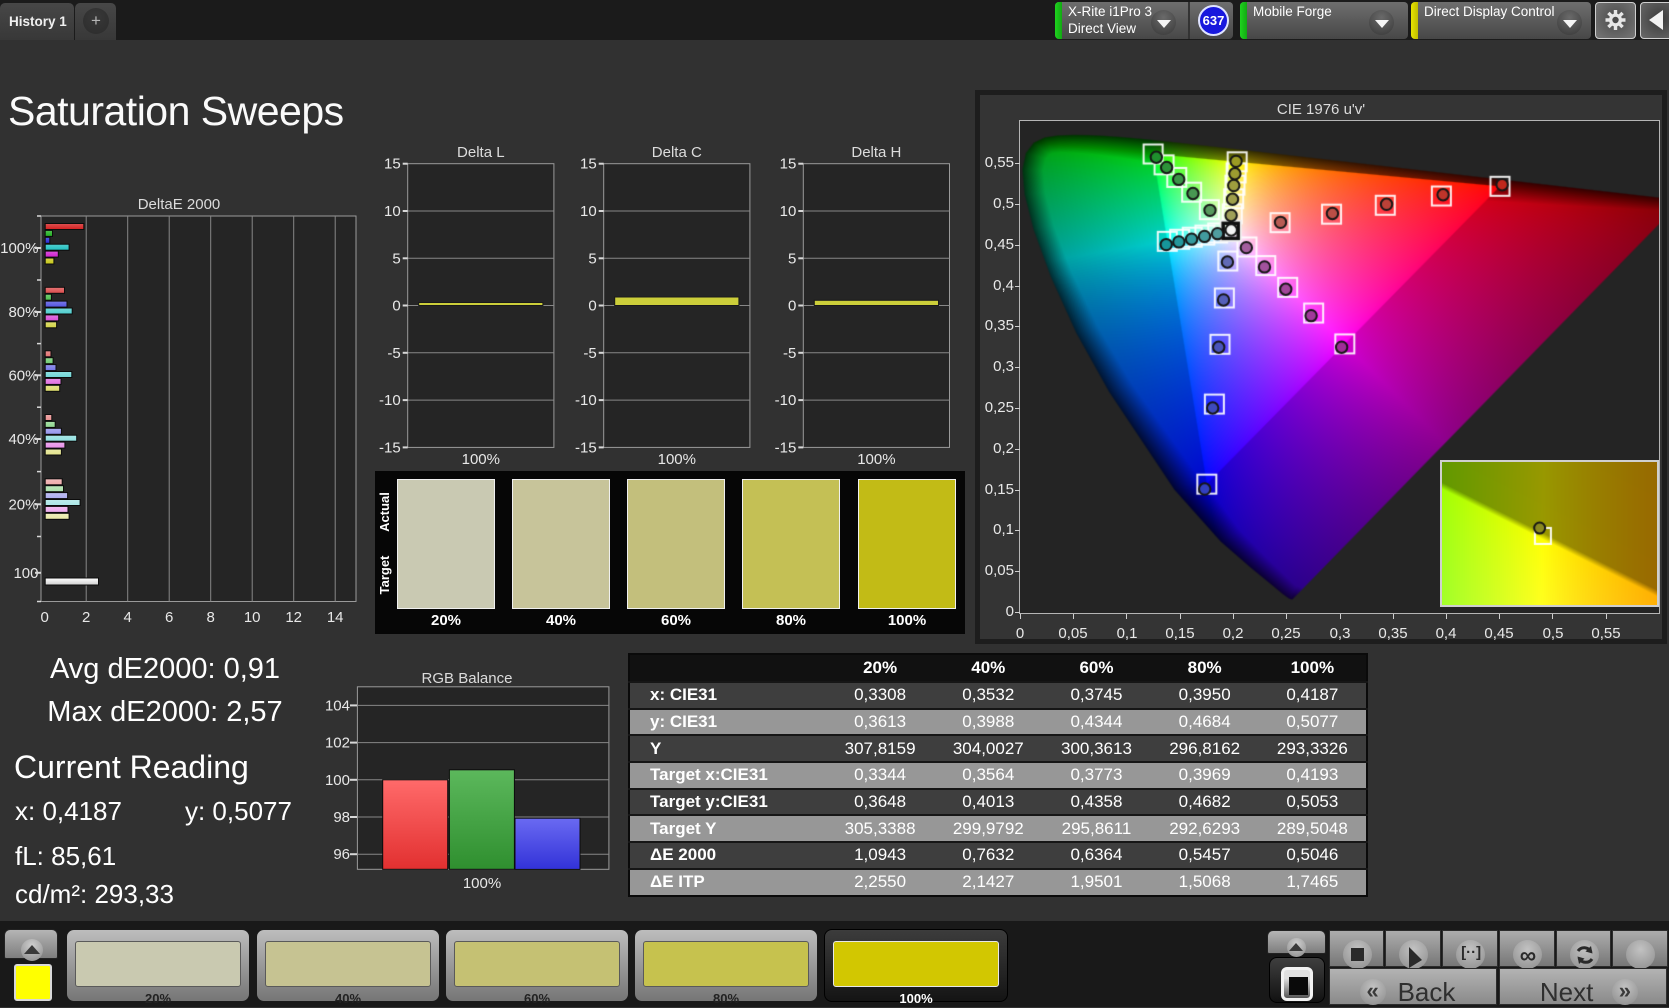  What do you see at coordinates (876, 152) in the screenshot?
I see `svg-text: Delta H` at bounding box center [876, 152].